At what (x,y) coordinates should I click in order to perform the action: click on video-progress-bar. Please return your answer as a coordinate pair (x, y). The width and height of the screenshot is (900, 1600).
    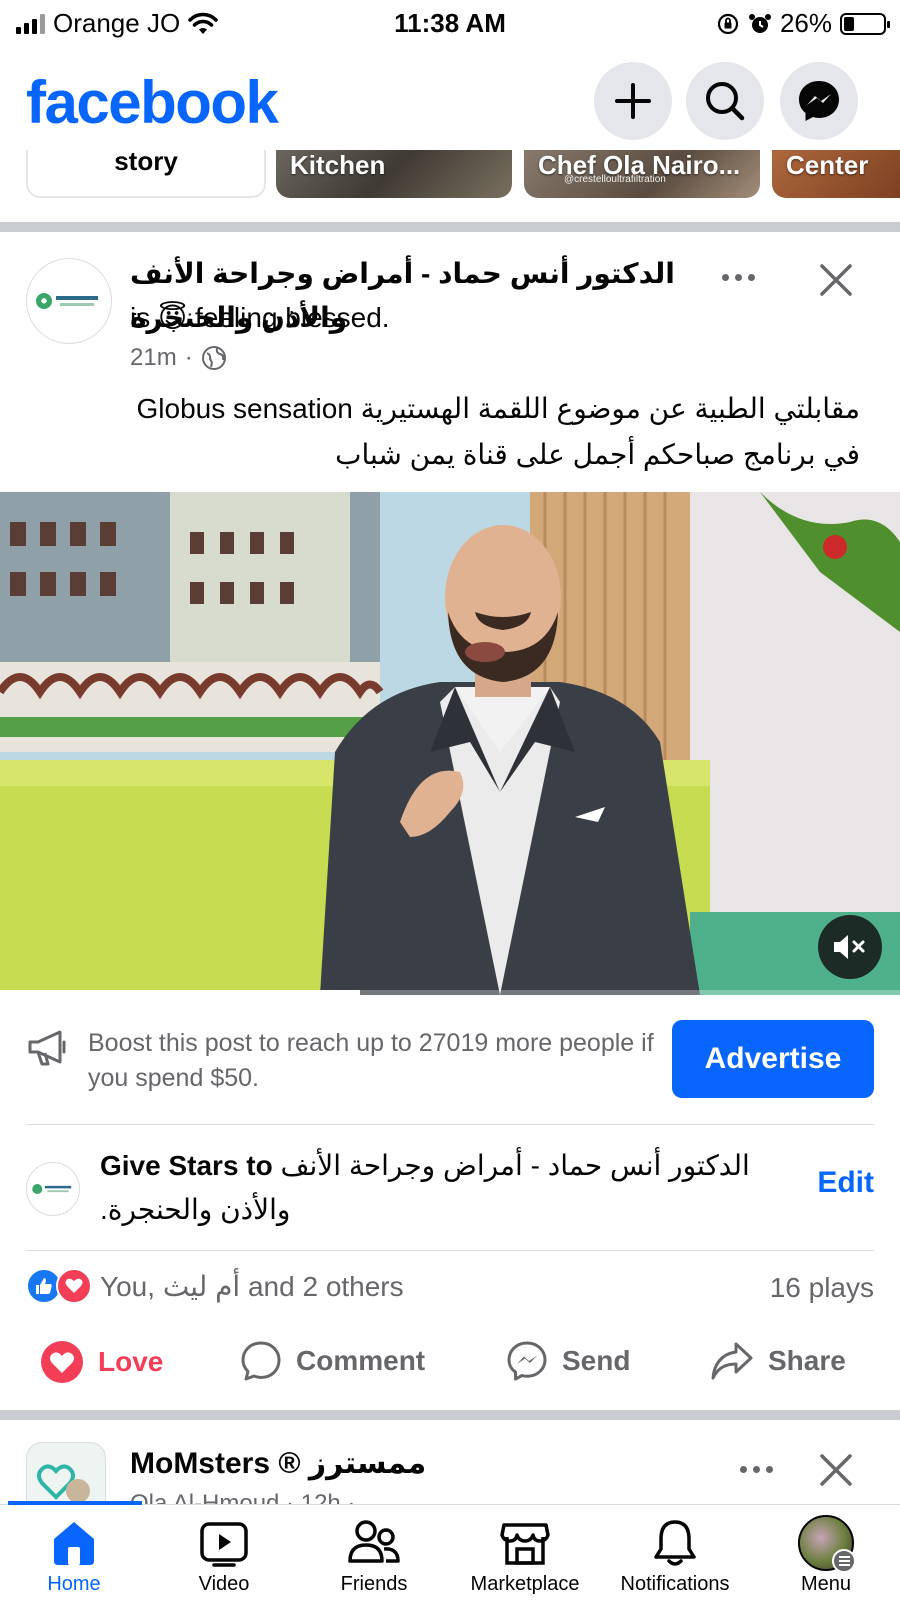
    Looking at the image, I should click on (450, 992).